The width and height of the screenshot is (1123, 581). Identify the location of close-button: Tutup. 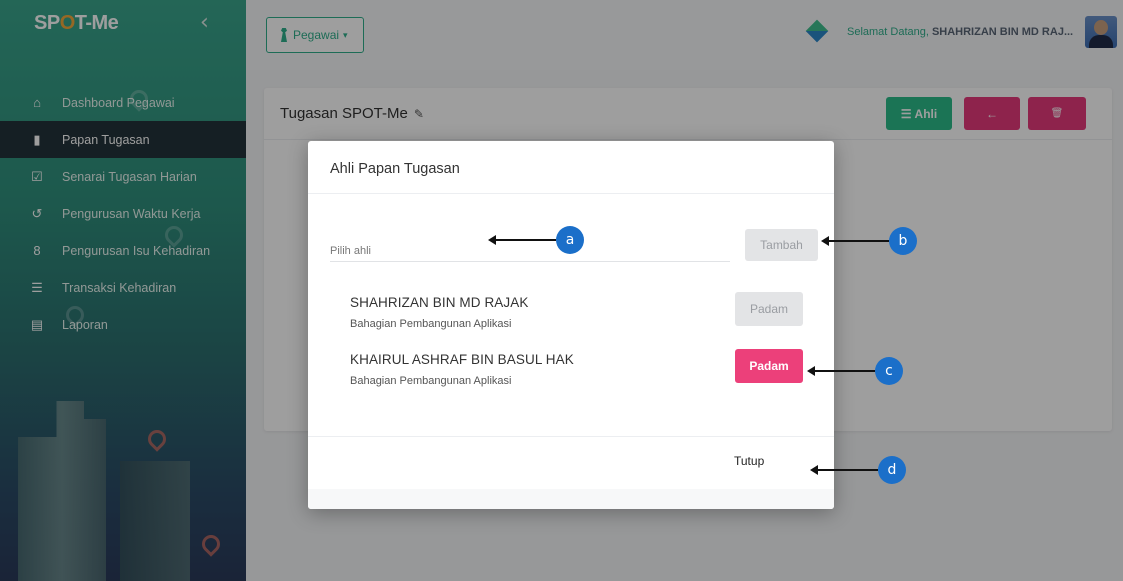
(749, 461).